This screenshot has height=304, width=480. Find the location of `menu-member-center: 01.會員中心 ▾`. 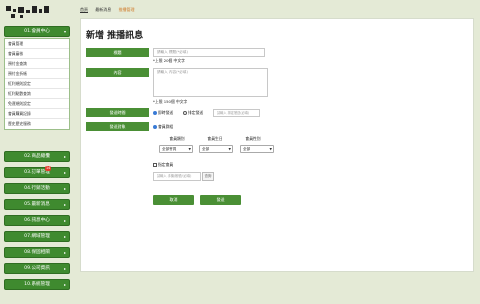

menu-member-center: 01.會員中心 ▾ is located at coordinates (37, 31).